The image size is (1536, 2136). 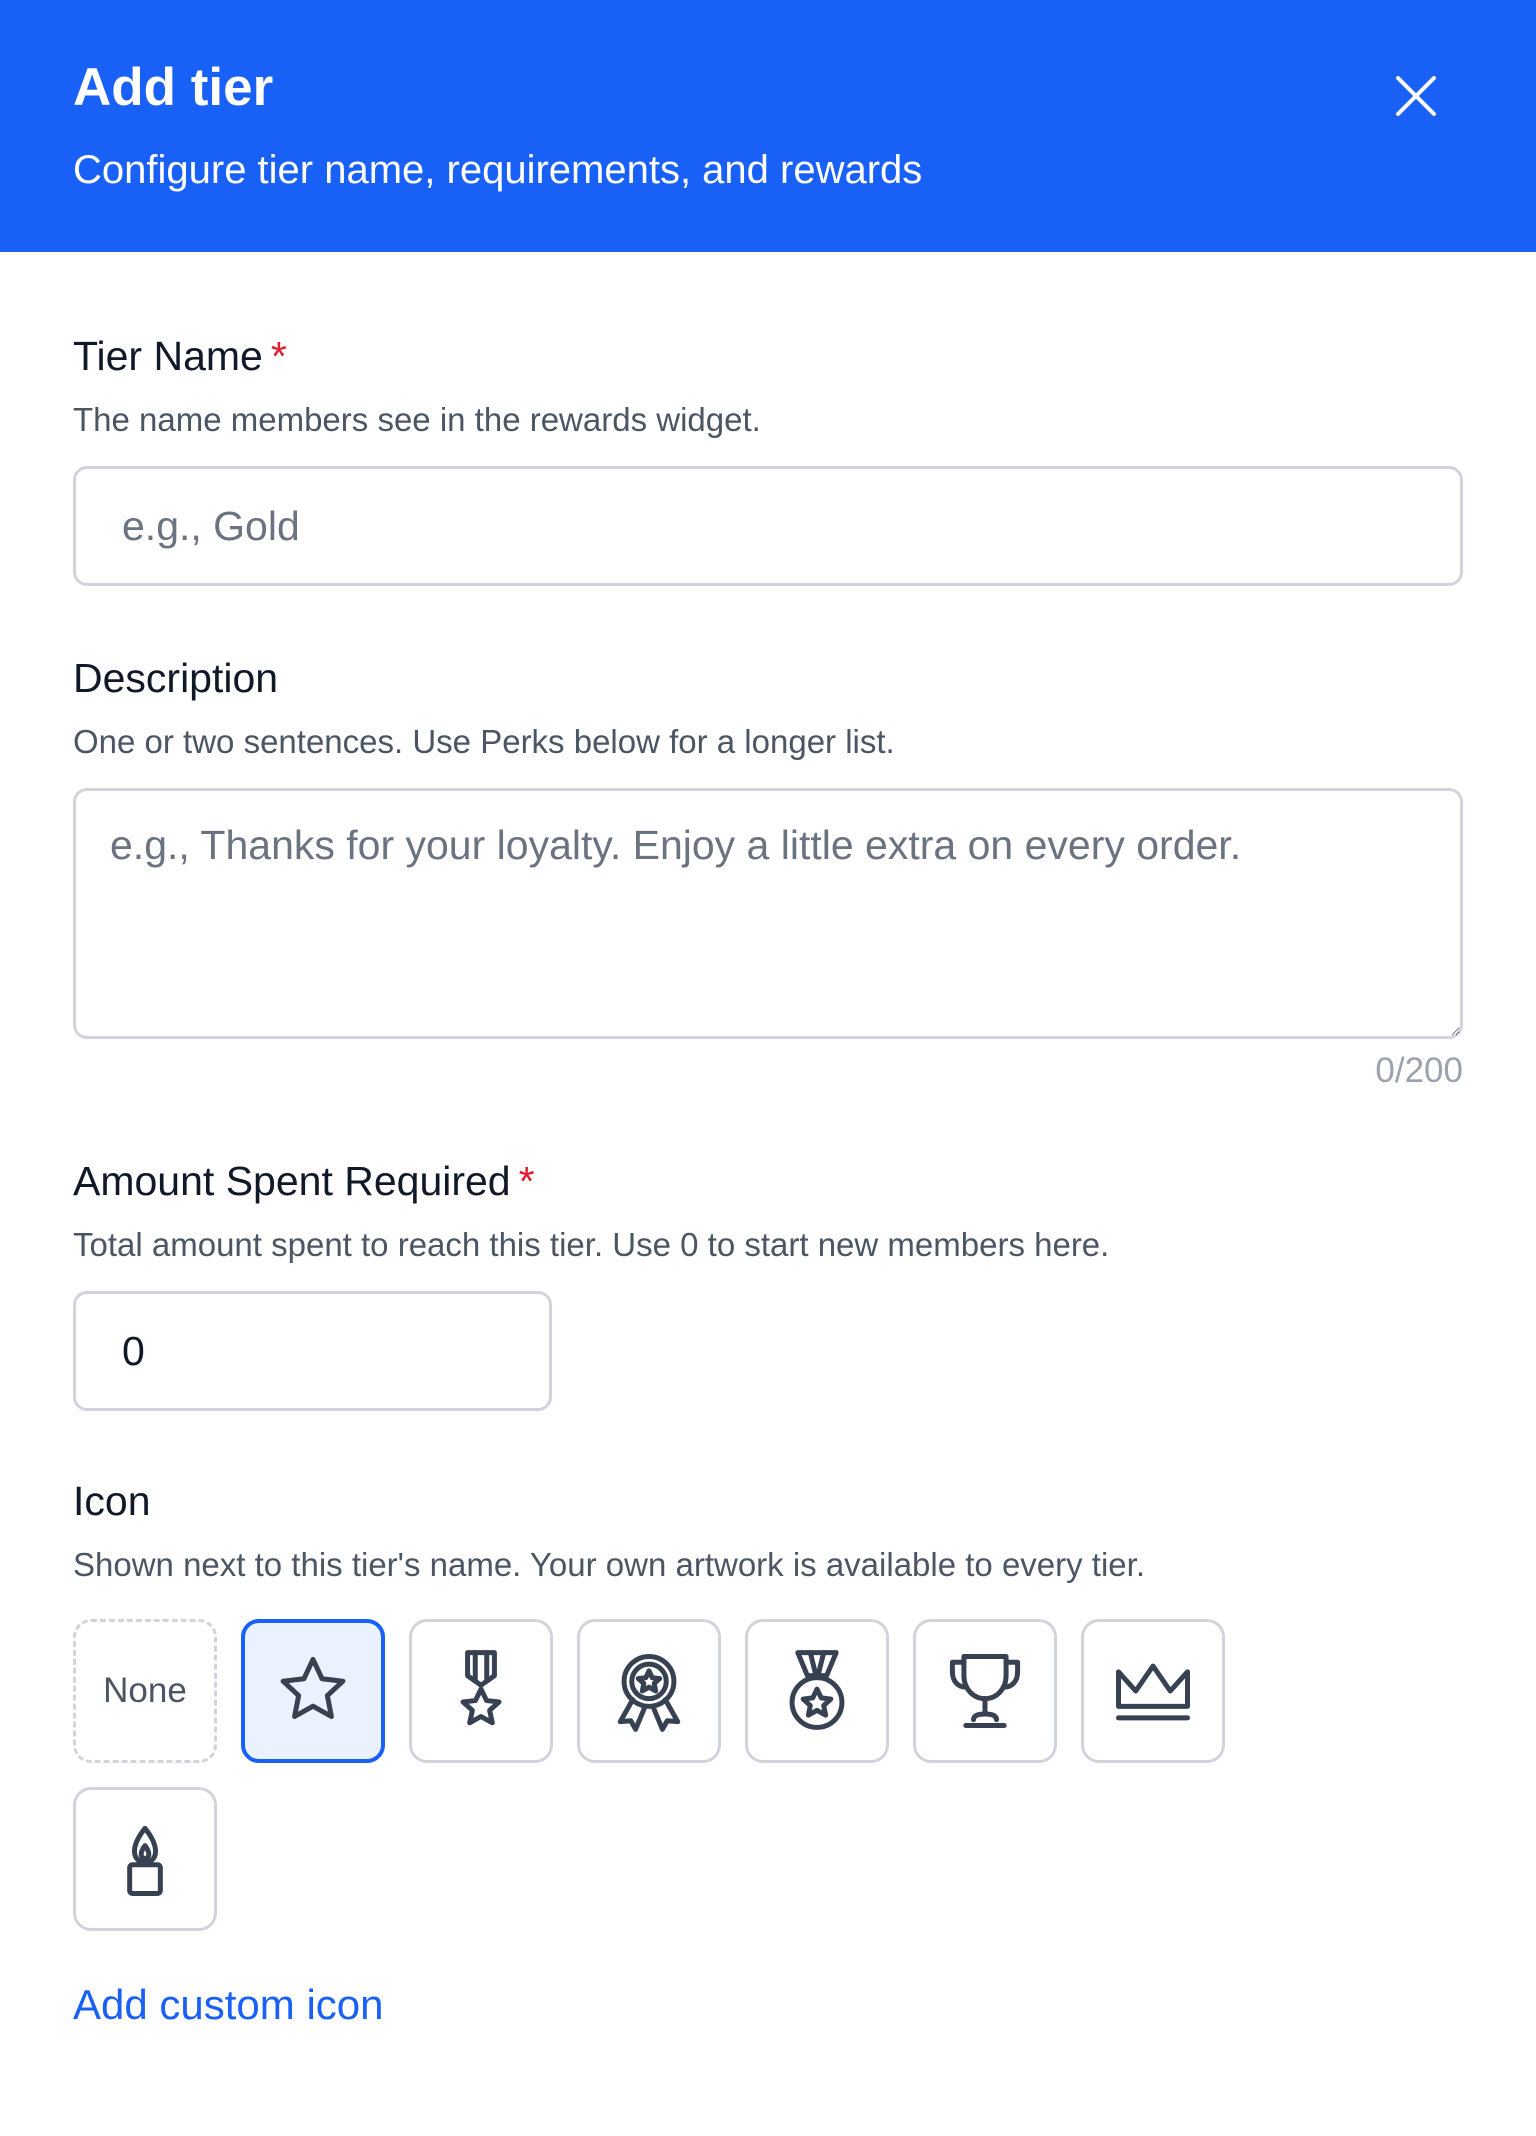 What do you see at coordinates (112, 1501) in the screenshot?
I see `icon-label: Icon` at bounding box center [112, 1501].